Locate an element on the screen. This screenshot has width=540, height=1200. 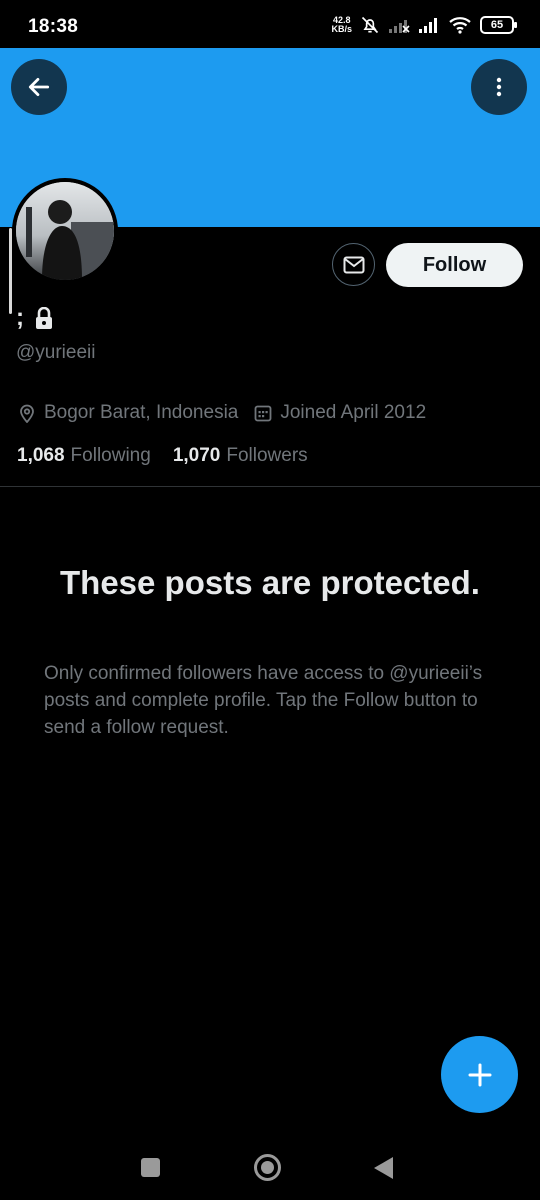
calendar-icon is located at coordinates (263, 413).